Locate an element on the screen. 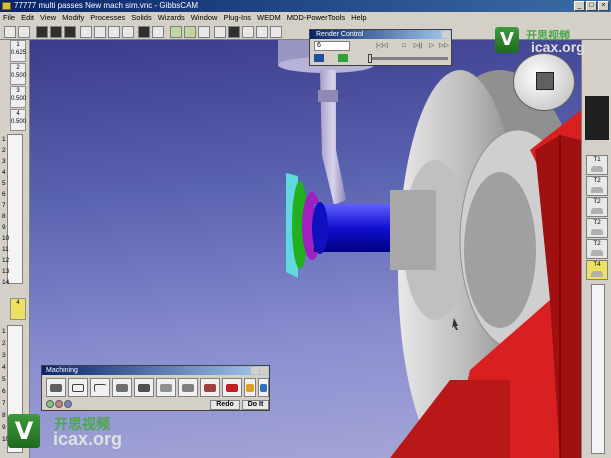 The height and width of the screenshot is (458, 611). contour-process-button is located at coordinates (78, 387).